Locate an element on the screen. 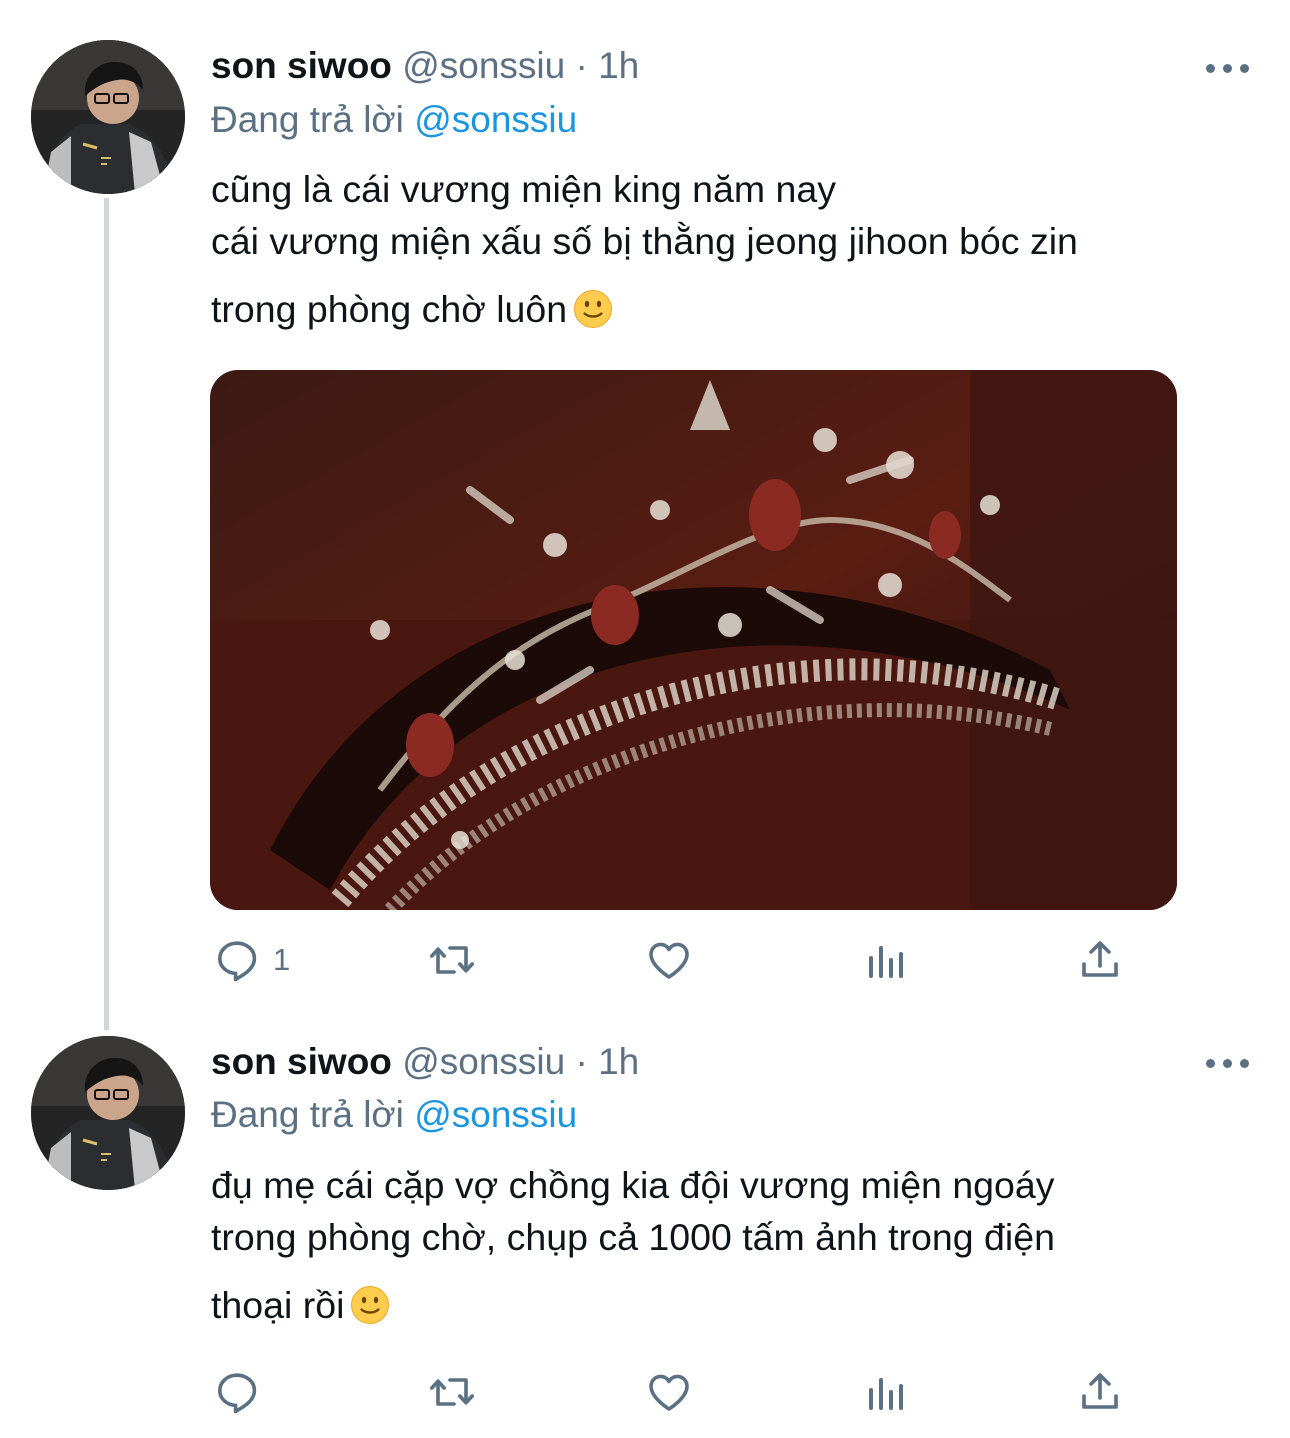  tweet-text-line: trong phòng chờ luôn is located at coordinates (389, 309).